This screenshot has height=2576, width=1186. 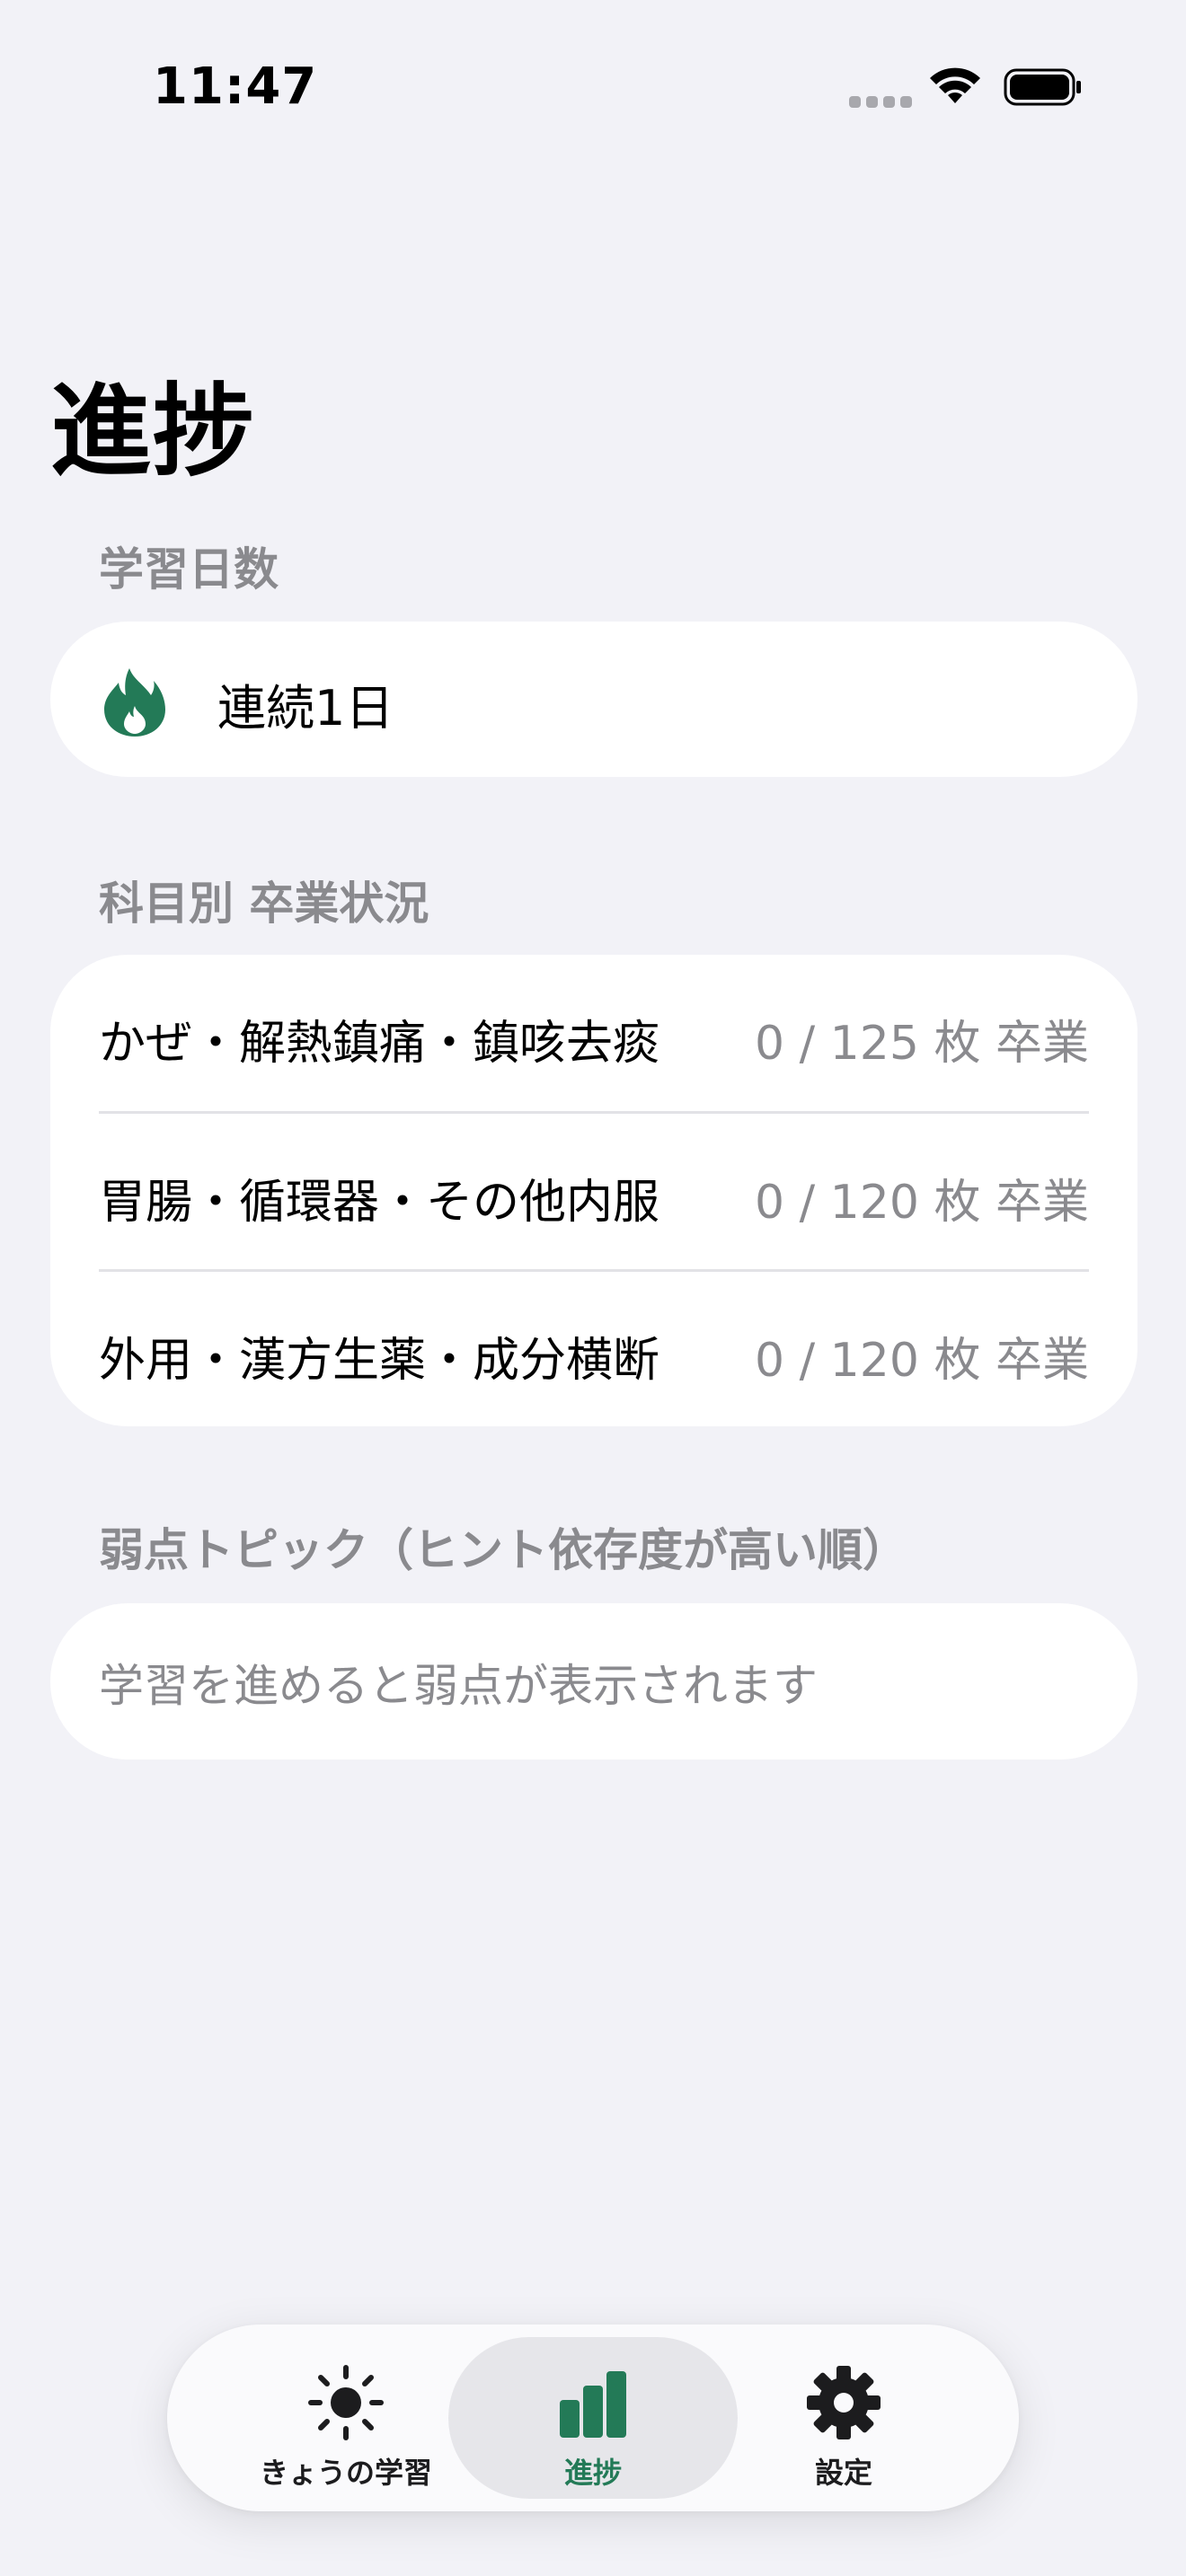 What do you see at coordinates (305, 708) in the screenshot?
I see `streak-text: 連続1日` at bounding box center [305, 708].